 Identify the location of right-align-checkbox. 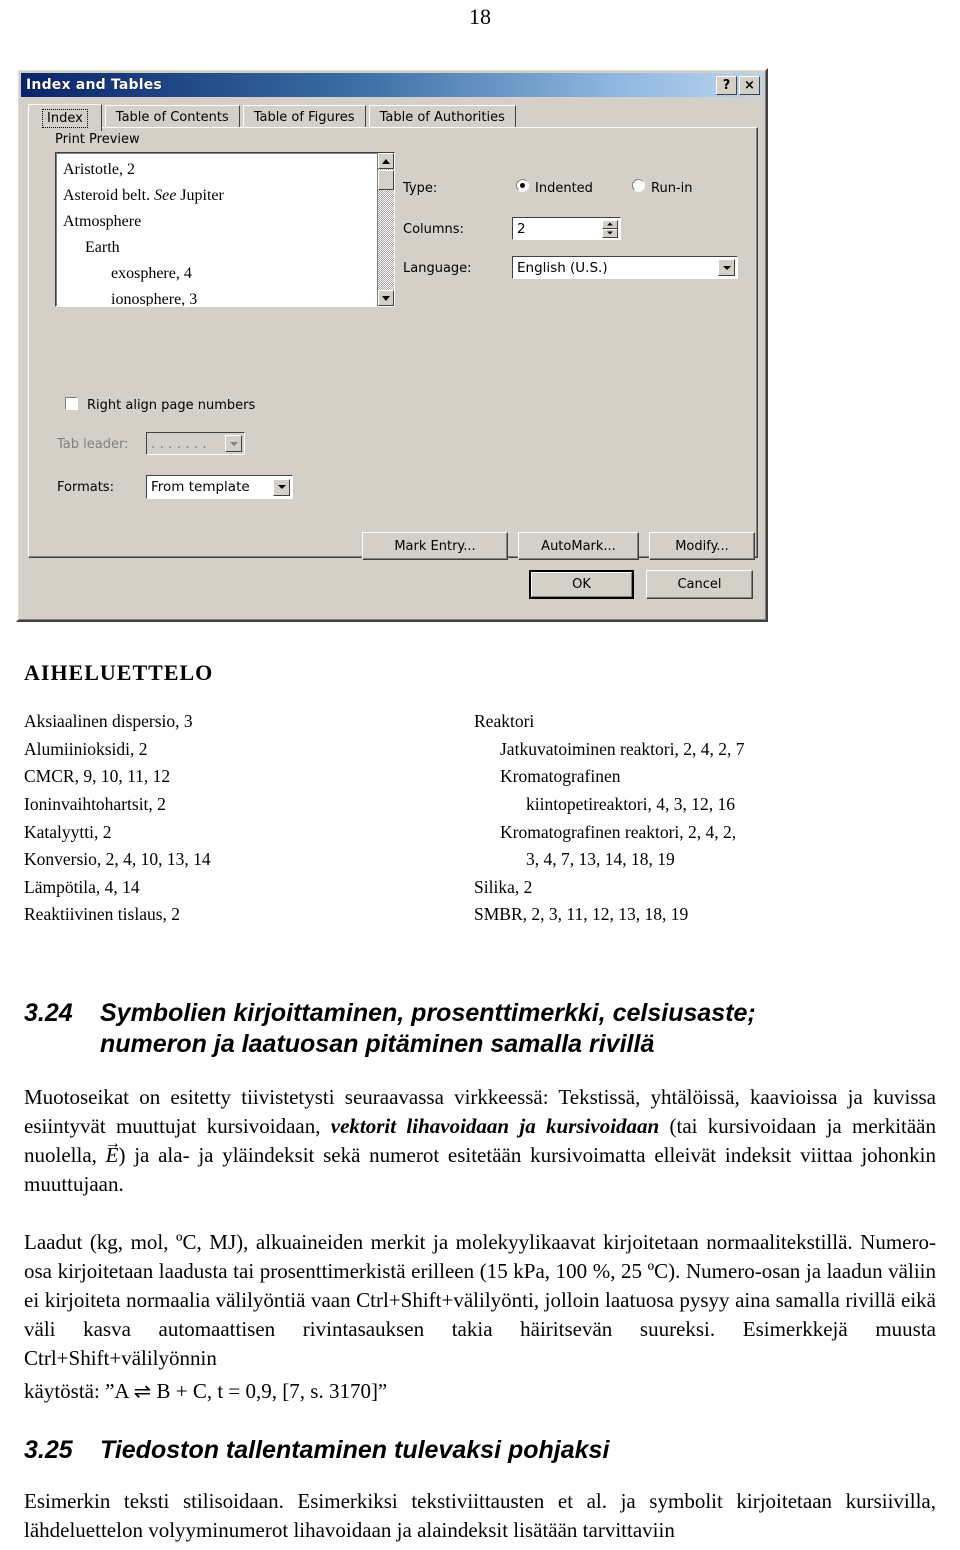
(71, 403).